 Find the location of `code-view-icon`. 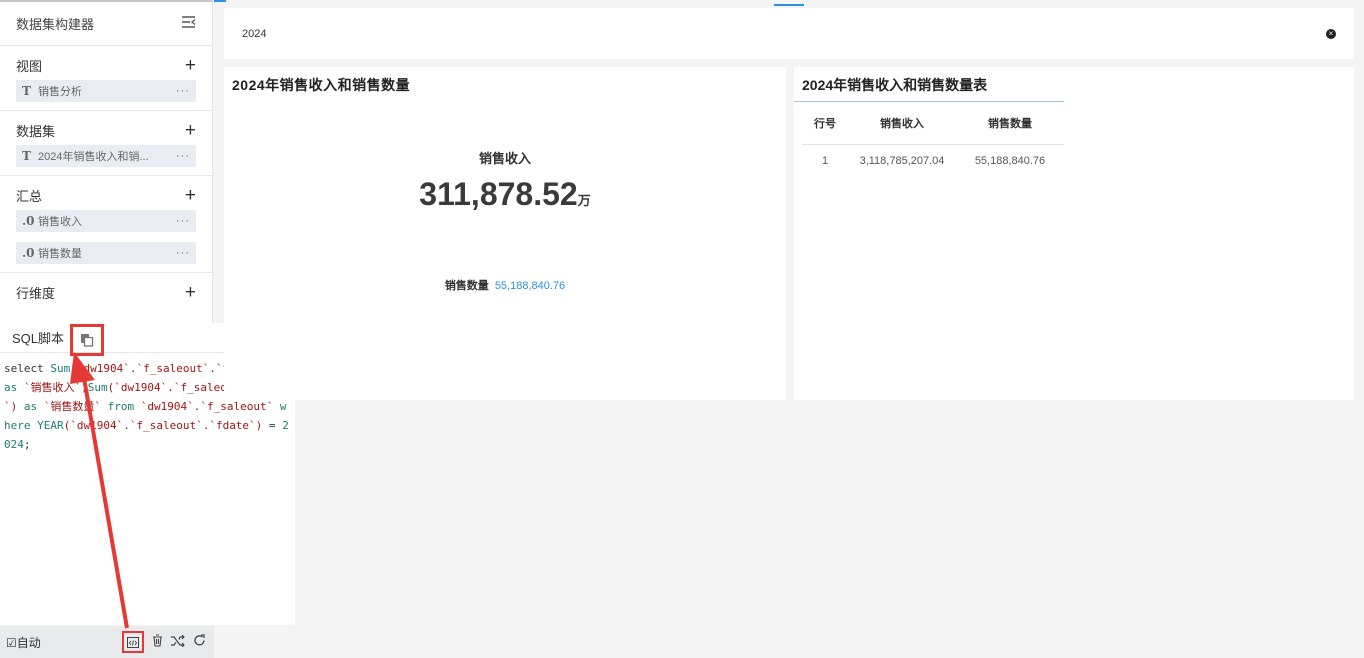

code-view-icon is located at coordinates (133, 642).